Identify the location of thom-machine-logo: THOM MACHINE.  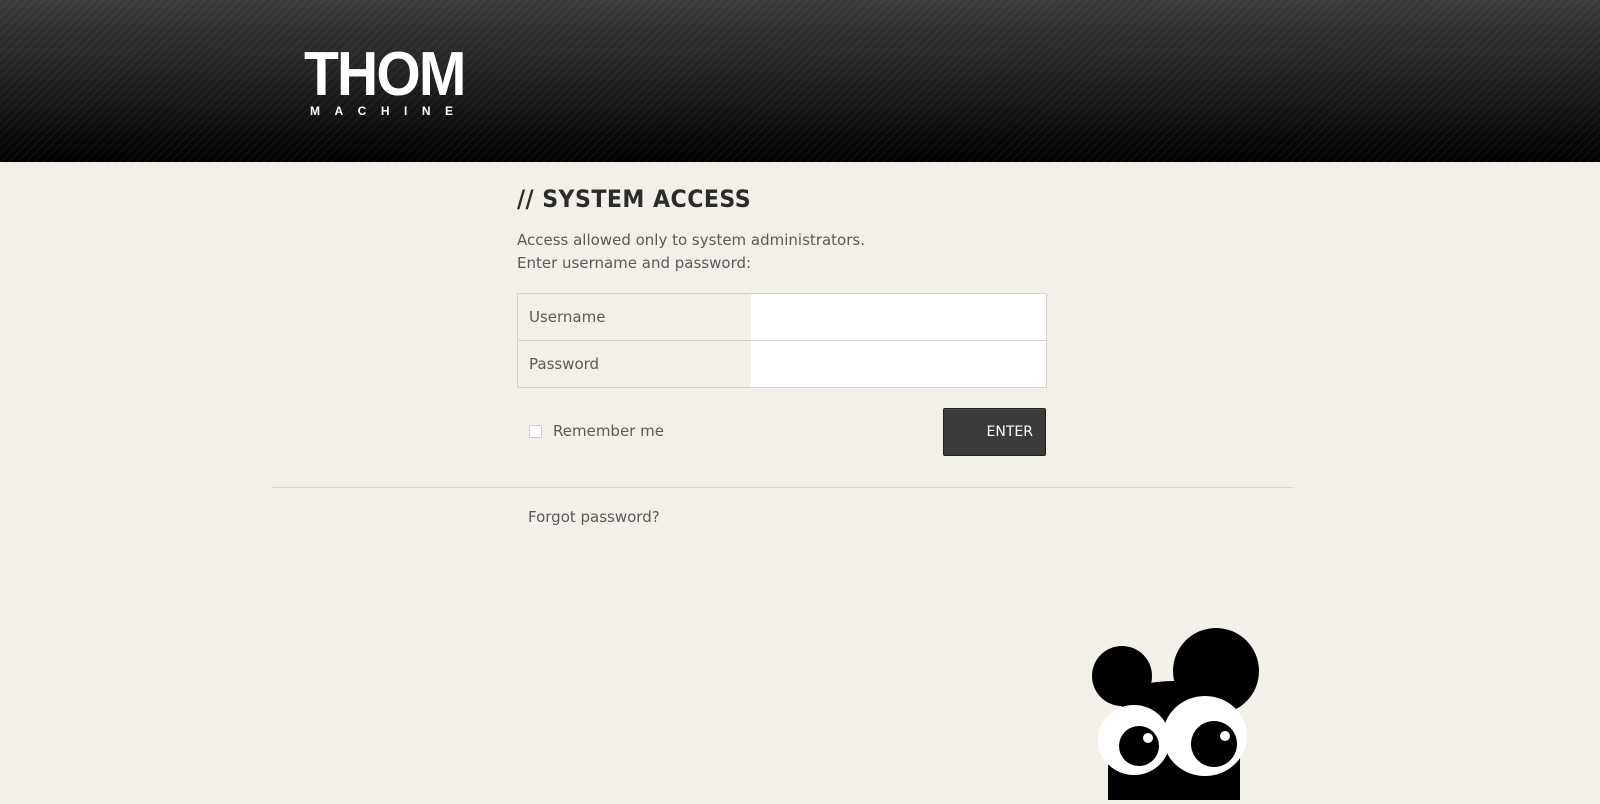
(389, 83).